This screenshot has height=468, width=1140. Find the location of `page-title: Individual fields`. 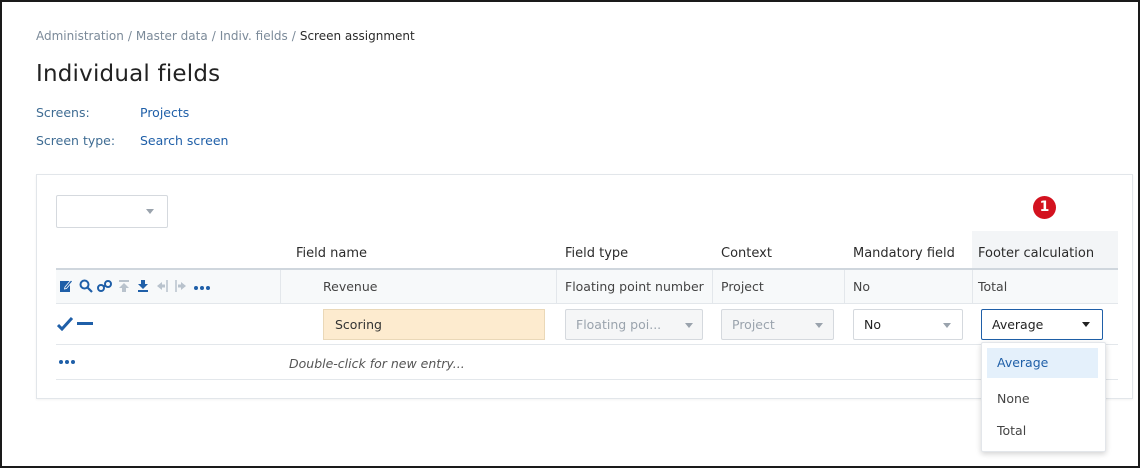

page-title: Individual fields is located at coordinates (128, 74).